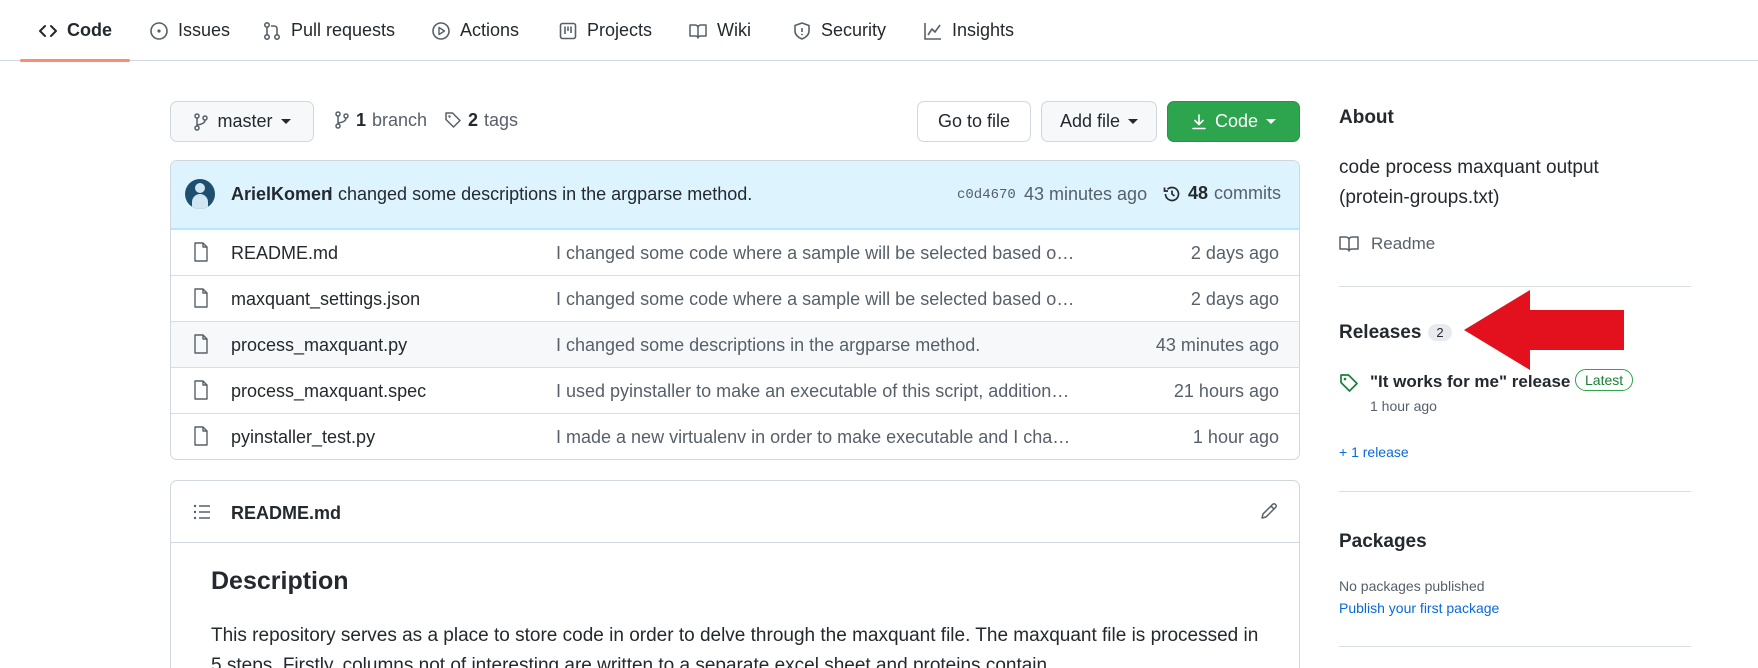 This screenshot has height=668, width=1758. What do you see at coordinates (159, 30) in the screenshot?
I see `issue-opened-icon` at bounding box center [159, 30].